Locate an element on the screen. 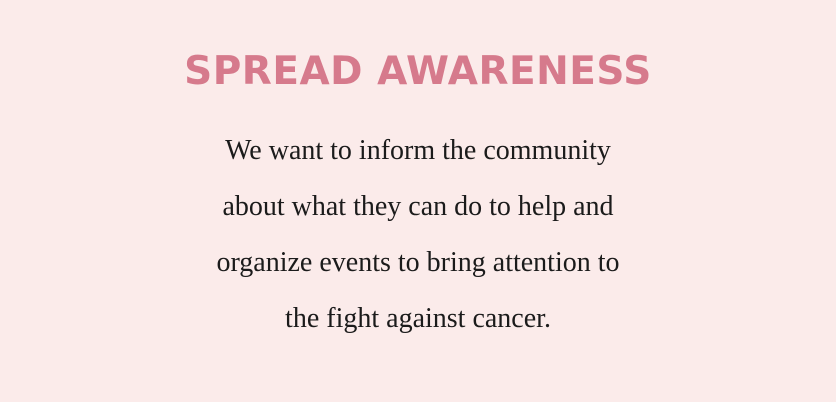  section-title: SPREAD AWARENESS is located at coordinates (418, 71).